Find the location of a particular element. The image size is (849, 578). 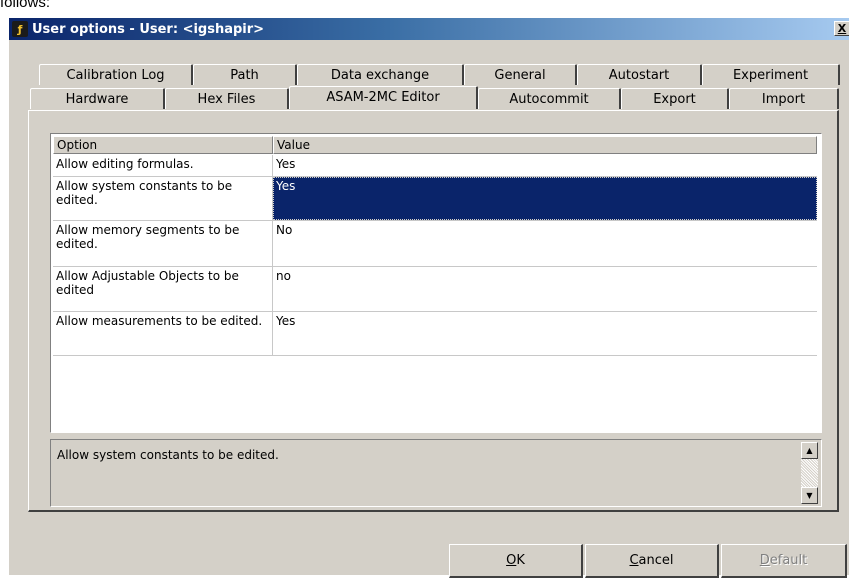

option-cell: Allow measurements to be edited. is located at coordinates (163, 333).